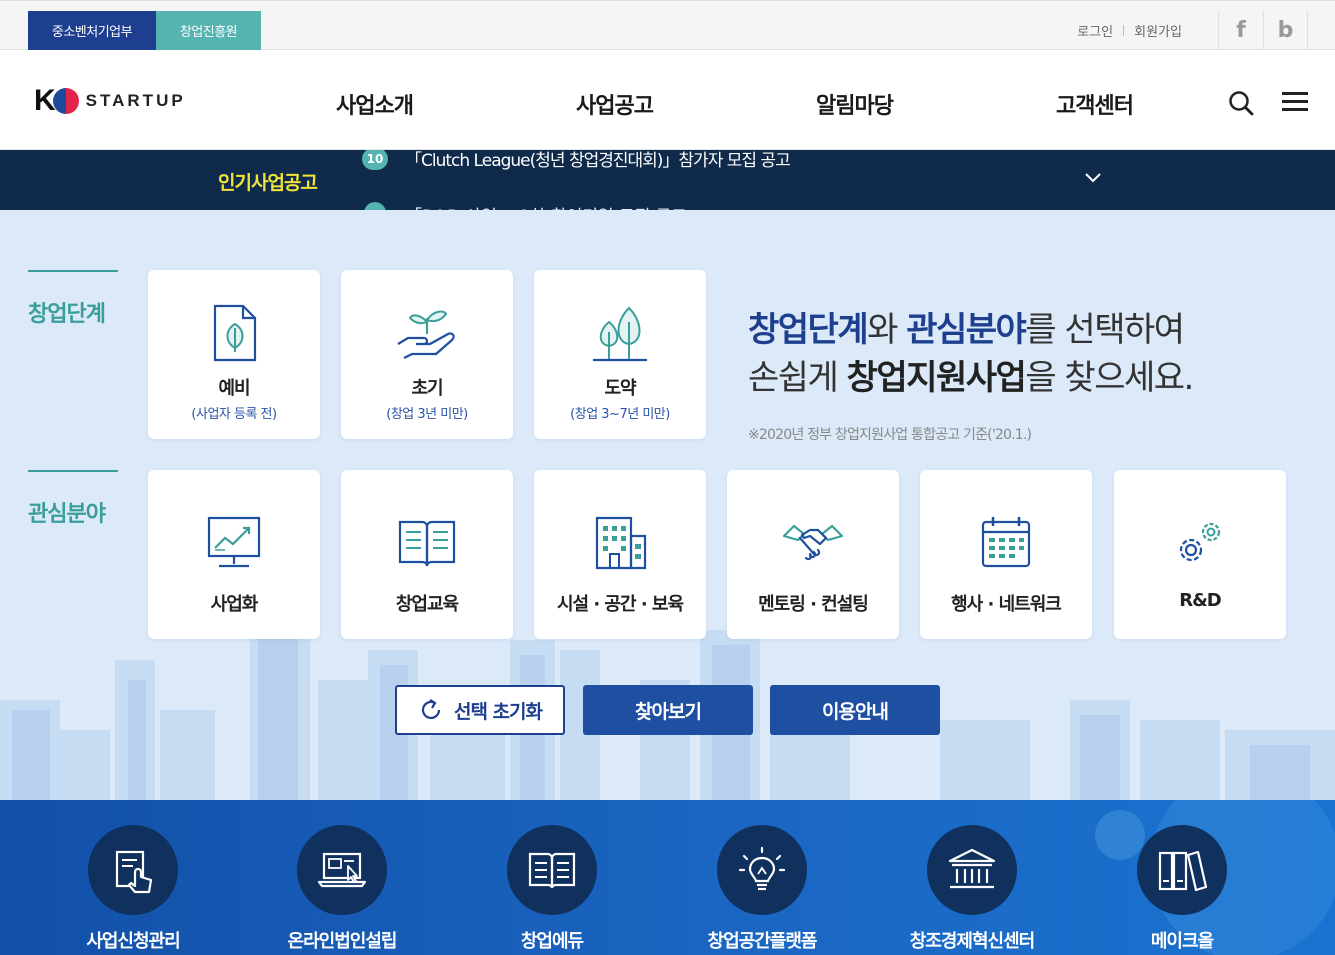 This screenshot has width=1335, height=955. What do you see at coordinates (427, 414) in the screenshot?
I see `stage-subtitle: (창업 3년 미만)` at bounding box center [427, 414].